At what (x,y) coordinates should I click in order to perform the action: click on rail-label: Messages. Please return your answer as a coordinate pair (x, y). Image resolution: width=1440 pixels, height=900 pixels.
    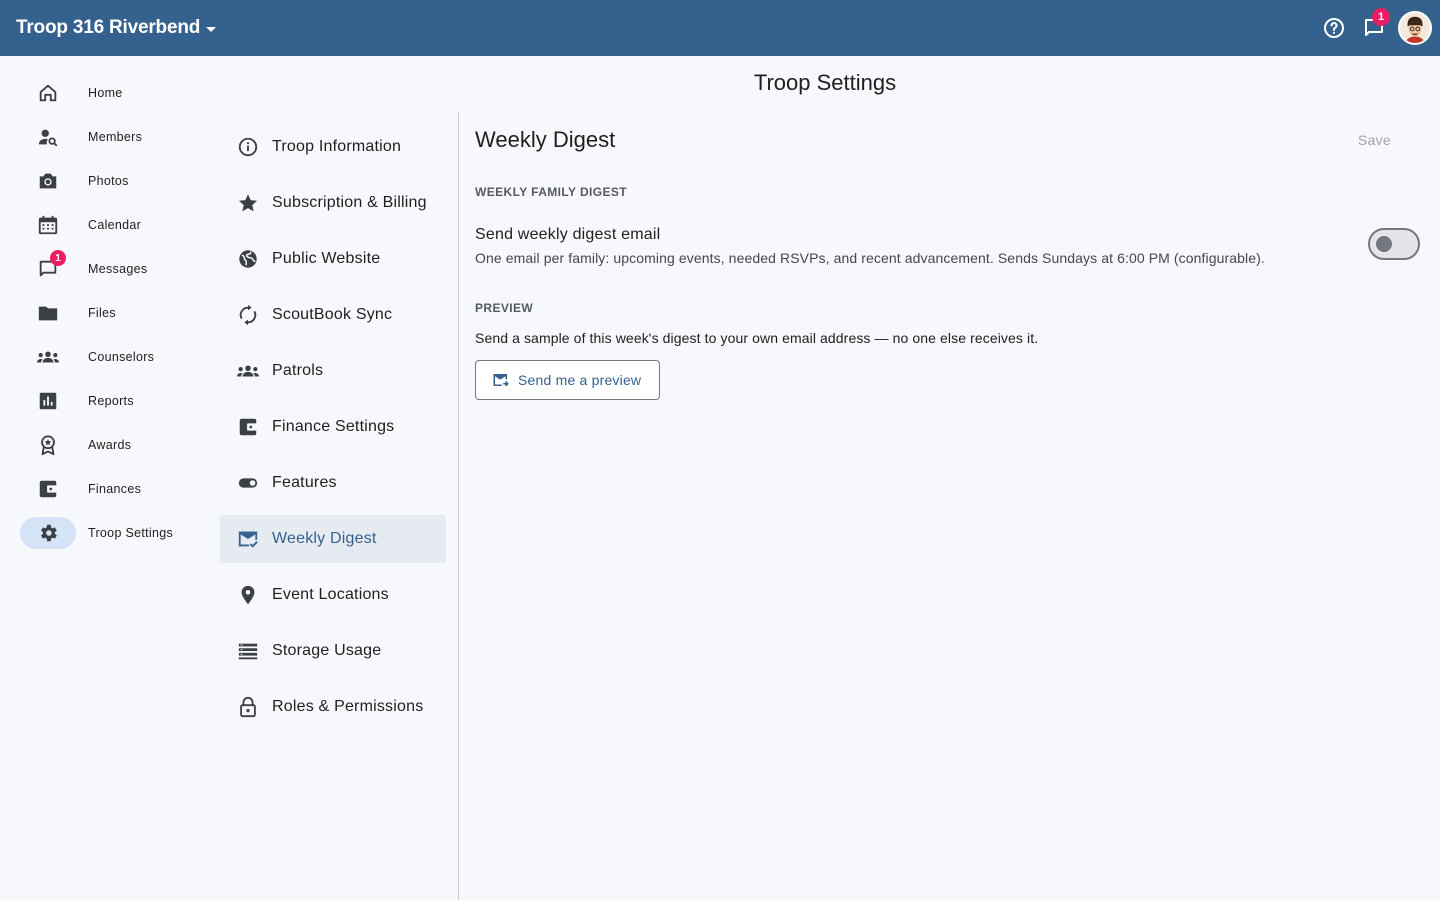
    Looking at the image, I should click on (118, 269).